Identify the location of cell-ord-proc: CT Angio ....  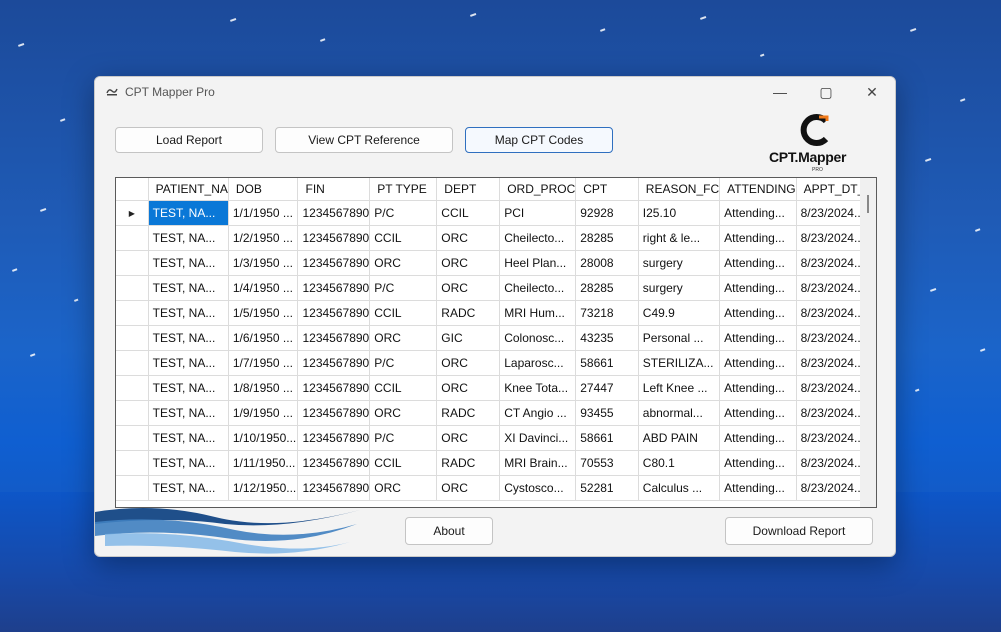
(538, 413).